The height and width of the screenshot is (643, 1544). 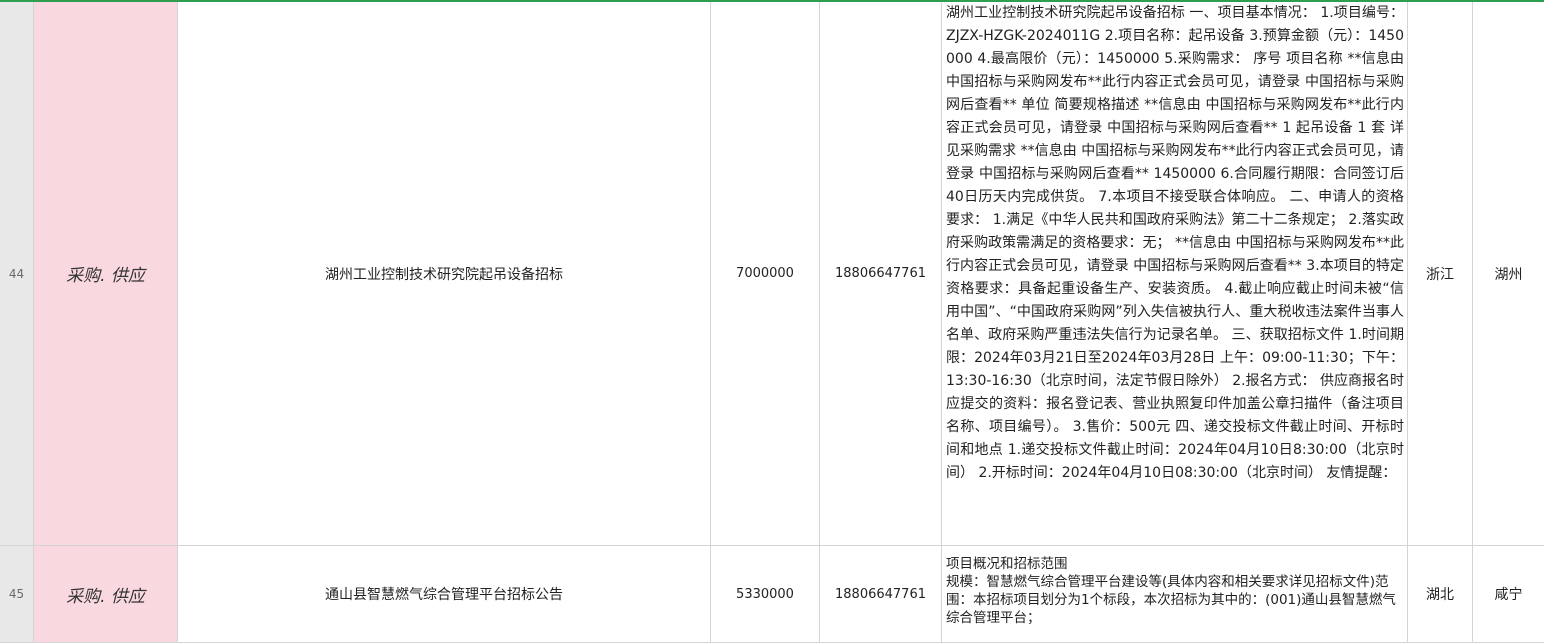 What do you see at coordinates (1440, 273) in the screenshot?
I see `province-cell: 浙江` at bounding box center [1440, 273].